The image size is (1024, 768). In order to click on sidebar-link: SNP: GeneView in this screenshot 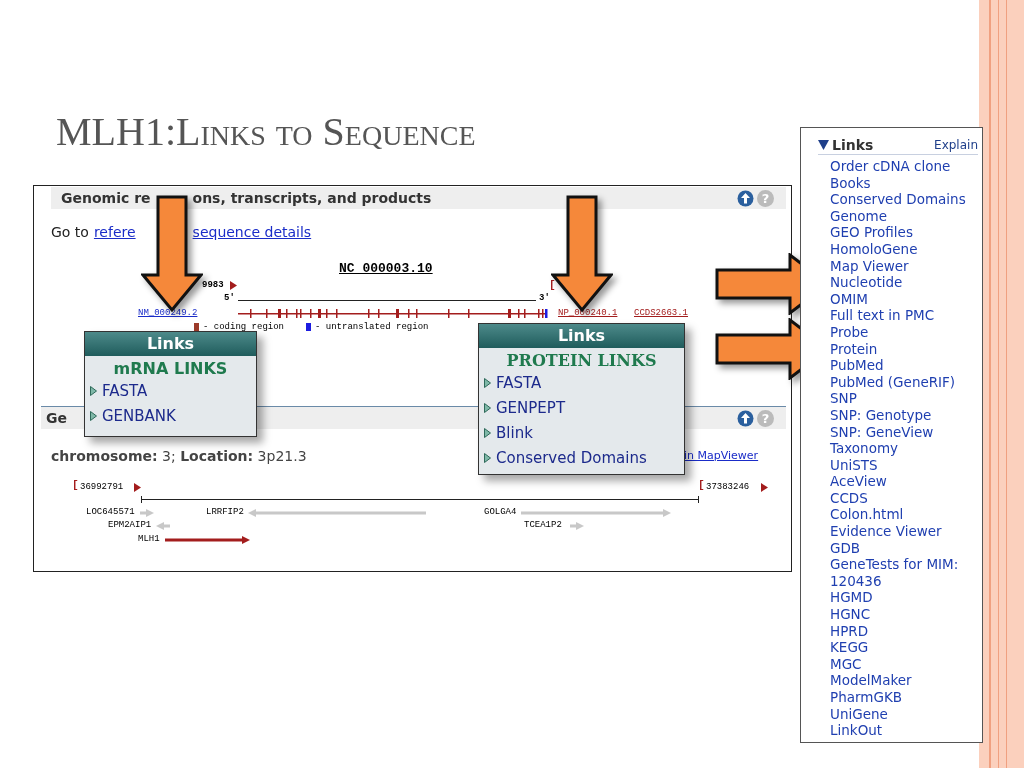, I will do `click(905, 432)`.